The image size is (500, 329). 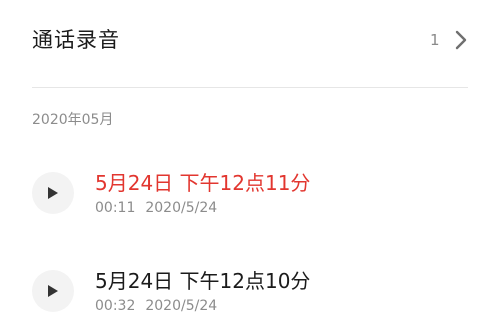 I want to click on recording-duration: 00:11, so click(x=115, y=208).